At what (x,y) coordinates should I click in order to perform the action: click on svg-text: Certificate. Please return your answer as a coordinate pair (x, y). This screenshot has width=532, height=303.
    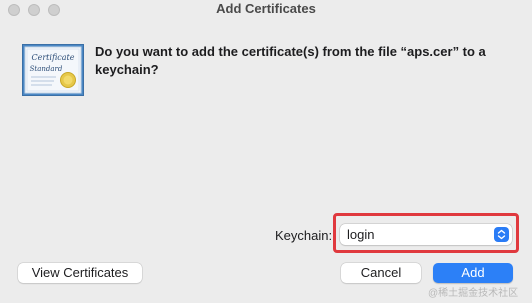
    Looking at the image, I should click on (53, 57).